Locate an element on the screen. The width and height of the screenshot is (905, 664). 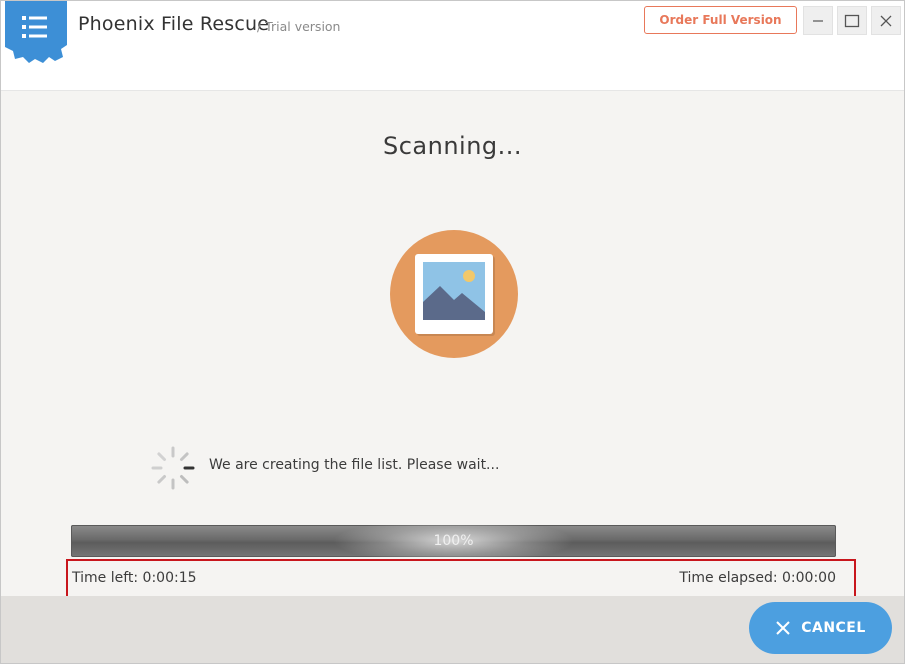
scan-progress-bar: 100% is located at coordinates (453, 541).